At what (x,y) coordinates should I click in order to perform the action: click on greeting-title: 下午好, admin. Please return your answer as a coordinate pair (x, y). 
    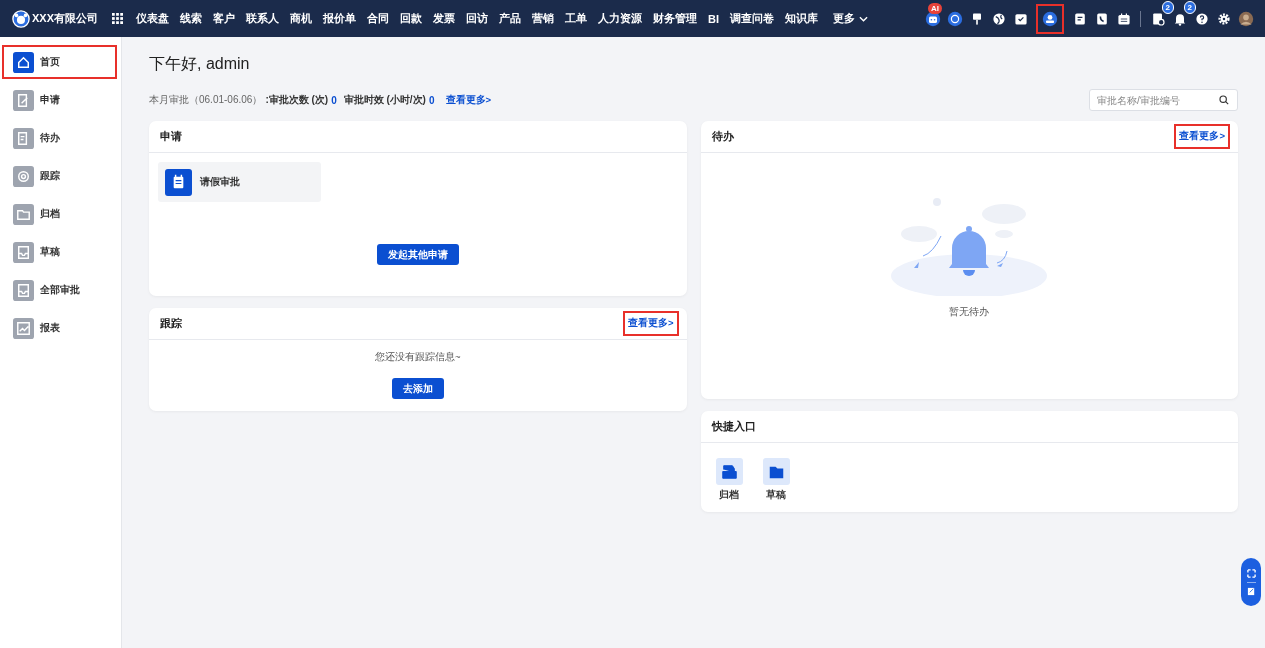
    Looking at the image, I should click on (200, 64).